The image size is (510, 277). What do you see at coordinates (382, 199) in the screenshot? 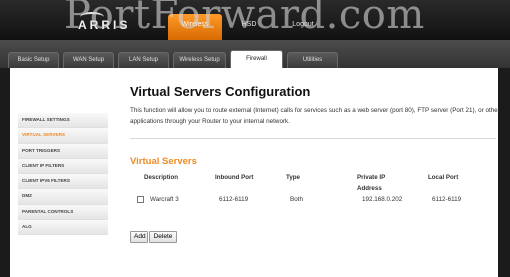
I see `cell-private-ip: 192.168.0.202` at bounding box center [382, 199].